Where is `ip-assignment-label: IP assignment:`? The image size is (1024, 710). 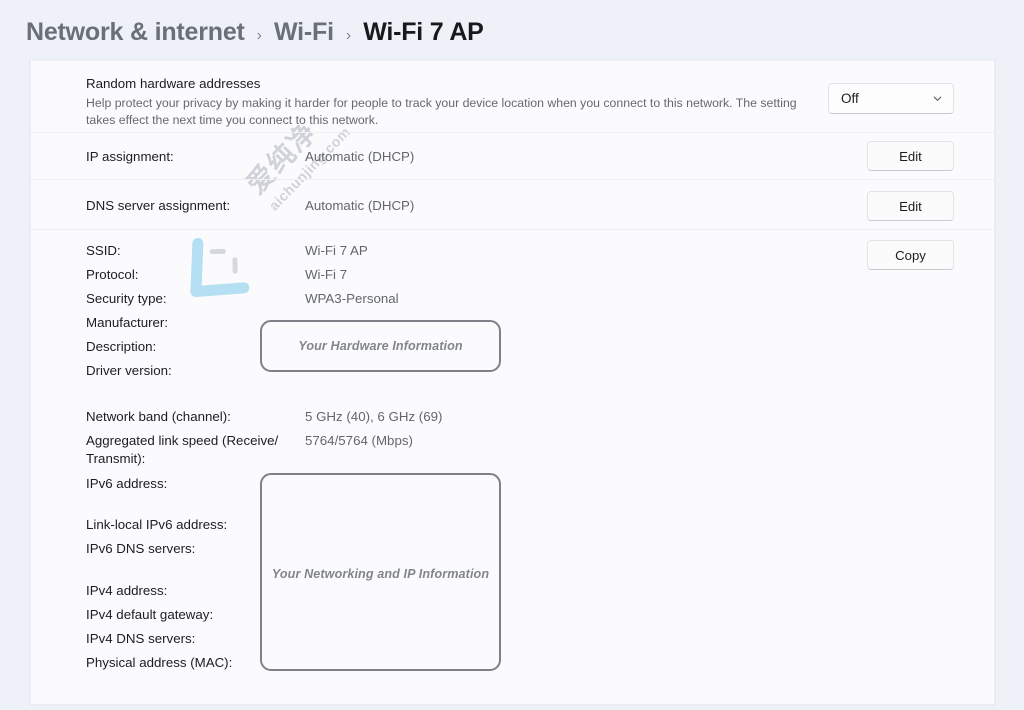 ip-assignment-label: IP assignment: is located at coordinates (130, 156).